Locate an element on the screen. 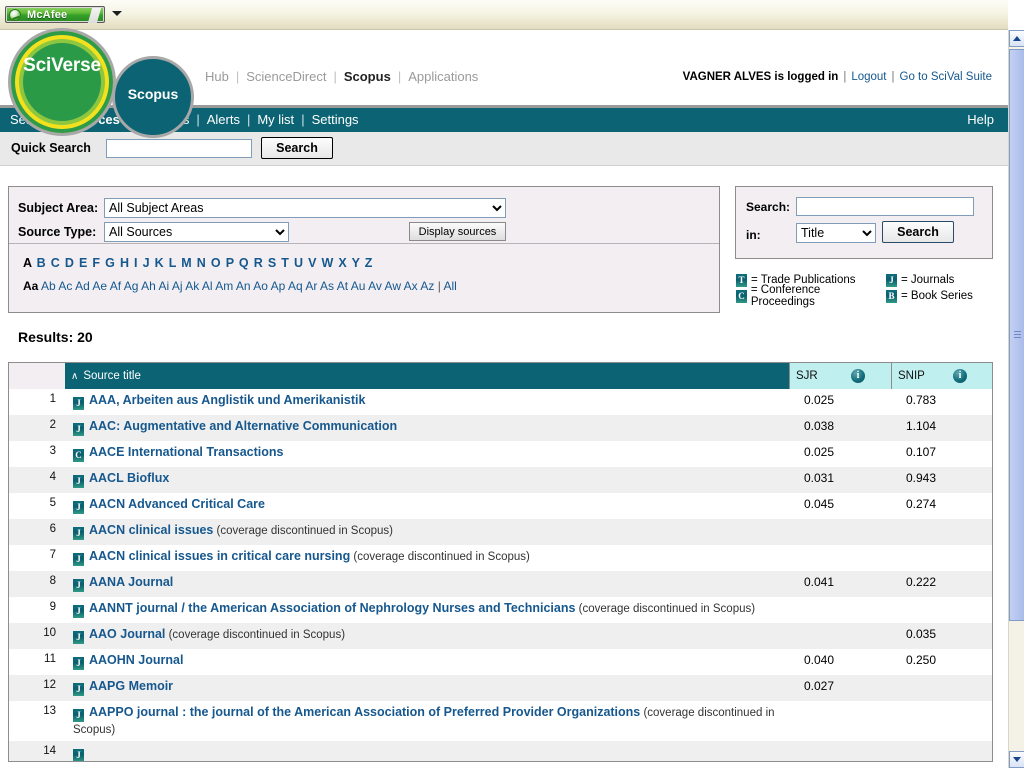 The height and width of the screenshot is (768, 1024). alphabet-link-o: O is located at coordinates (216, 263).